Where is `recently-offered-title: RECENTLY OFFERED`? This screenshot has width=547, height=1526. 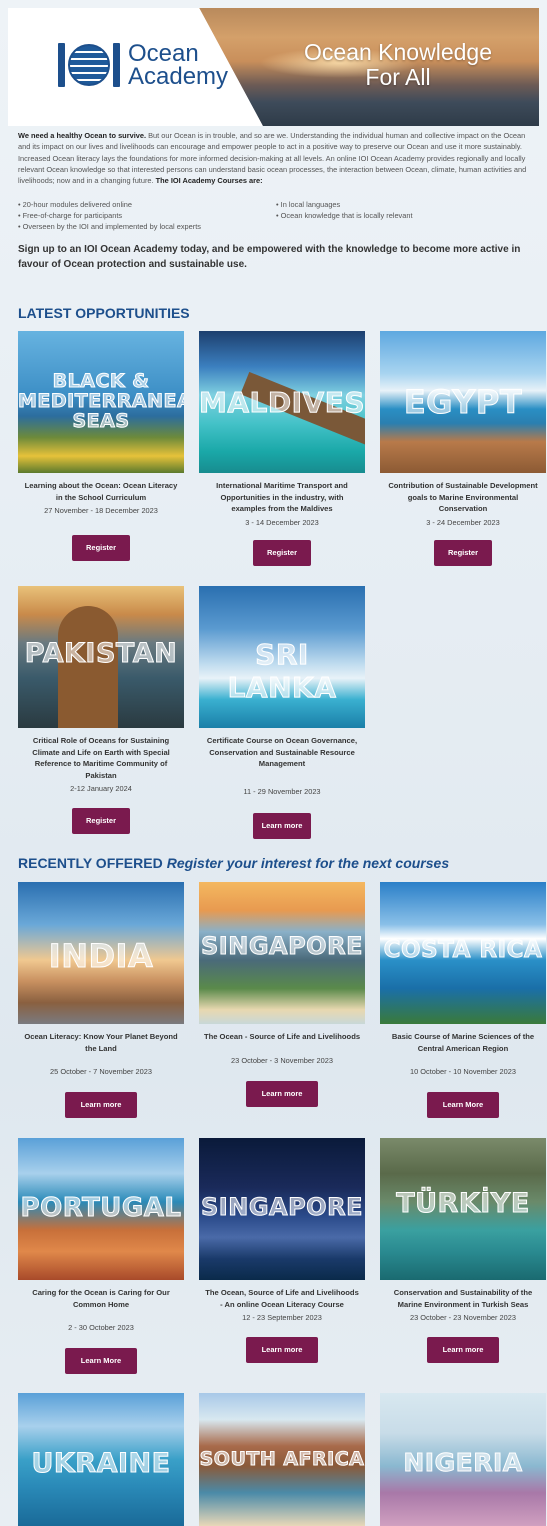 recently-offered-title: RECENTLY OFFERED is located at coordinates (90, 863).